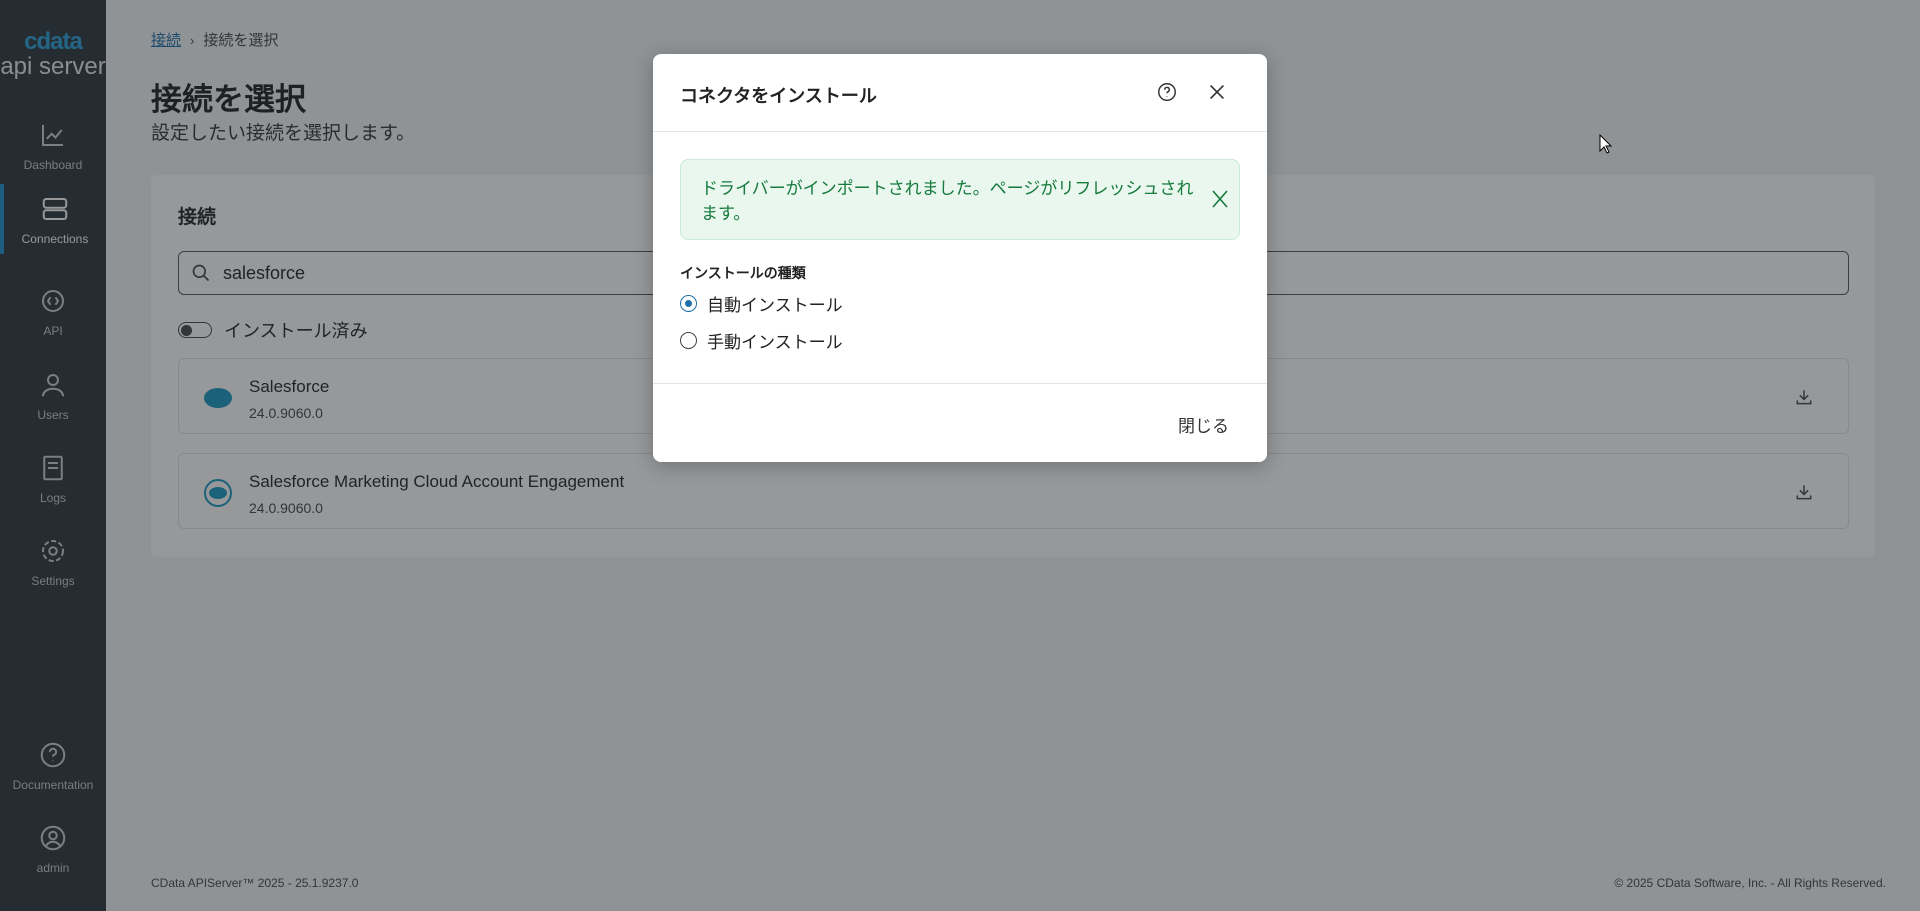  Describe the element at coordinates (778, 96) in the screenshot. I see `dialog-title: コネクタをインストール` at that location.